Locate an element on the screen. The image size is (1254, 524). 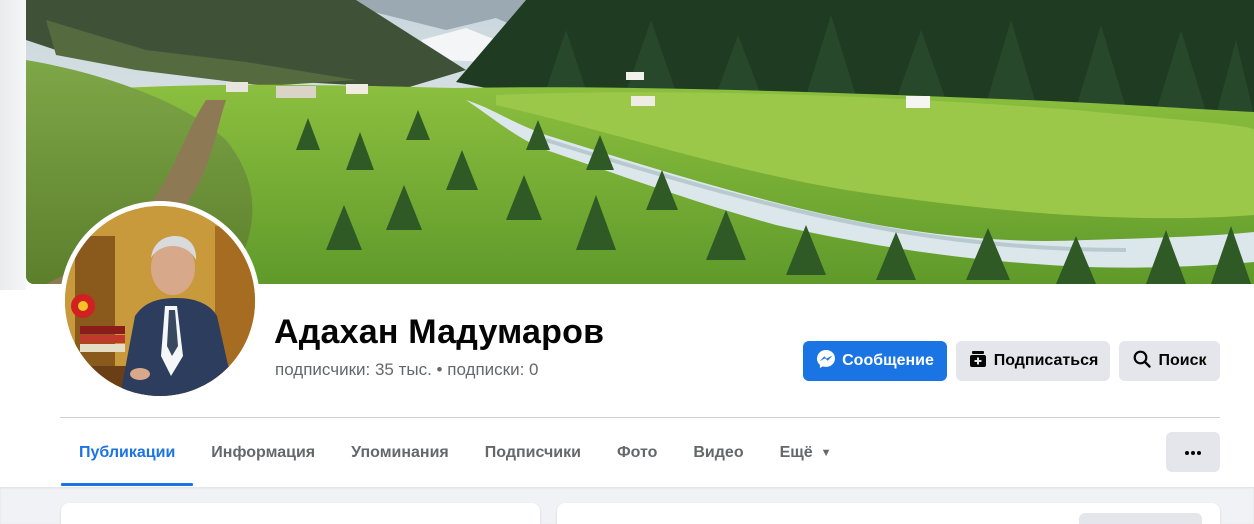
follow-icon is located at coordinates (978, 361).